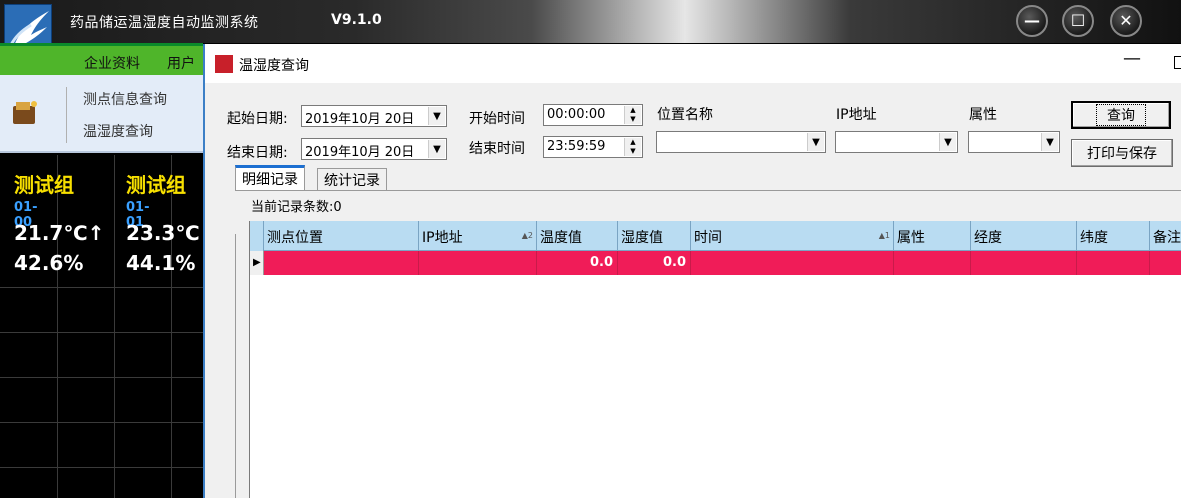 The image size is (1181, 498). I want to click on grid-header: 测点位置 IP地址 ▲2 温度值 湿度值 时间 ▲1 属性 经度 纬度 备注, so click(715, 236).